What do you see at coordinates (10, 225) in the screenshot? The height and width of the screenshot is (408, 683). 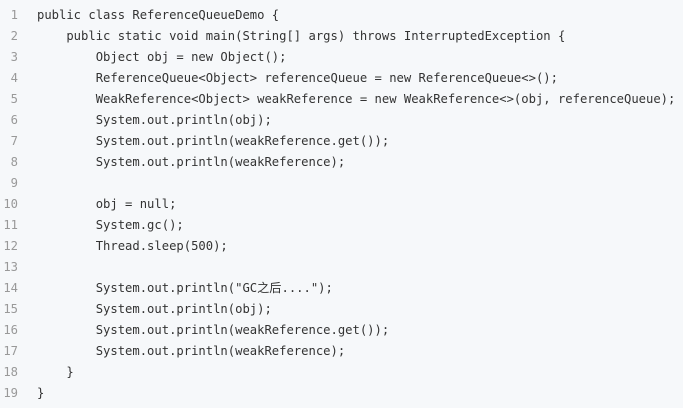 I see `line-number: 11` at bounding box center [10, 225].